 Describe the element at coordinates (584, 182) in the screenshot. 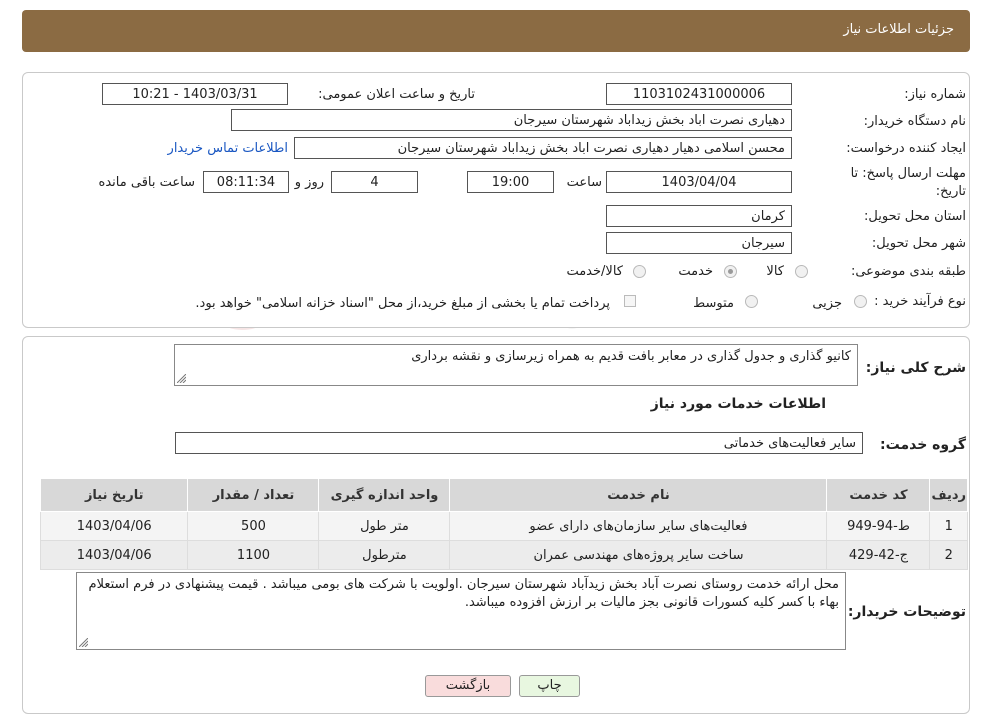

I see `deadline-time-label: ساعت` at that location.